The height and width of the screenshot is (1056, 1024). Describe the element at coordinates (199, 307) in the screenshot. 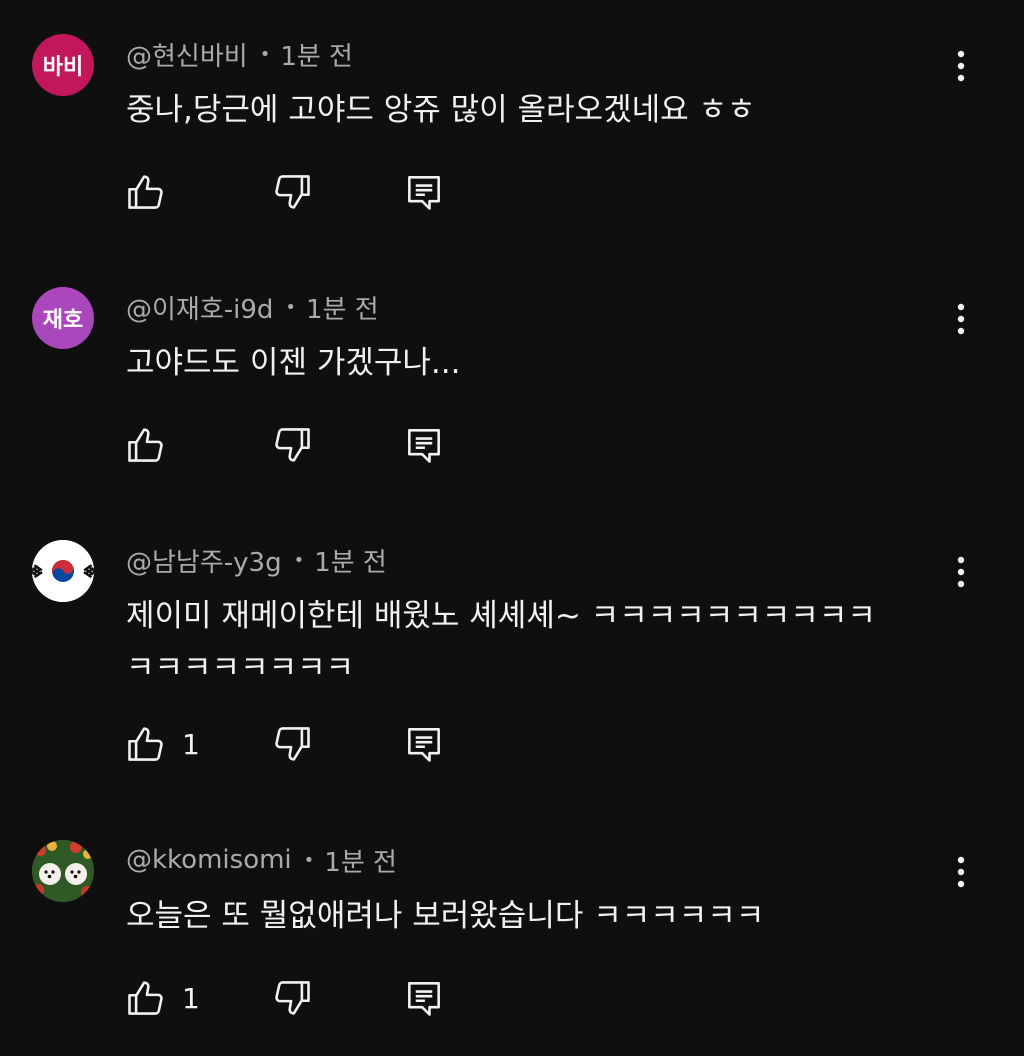

I see `author-name: @이재호-i9d` at that location.